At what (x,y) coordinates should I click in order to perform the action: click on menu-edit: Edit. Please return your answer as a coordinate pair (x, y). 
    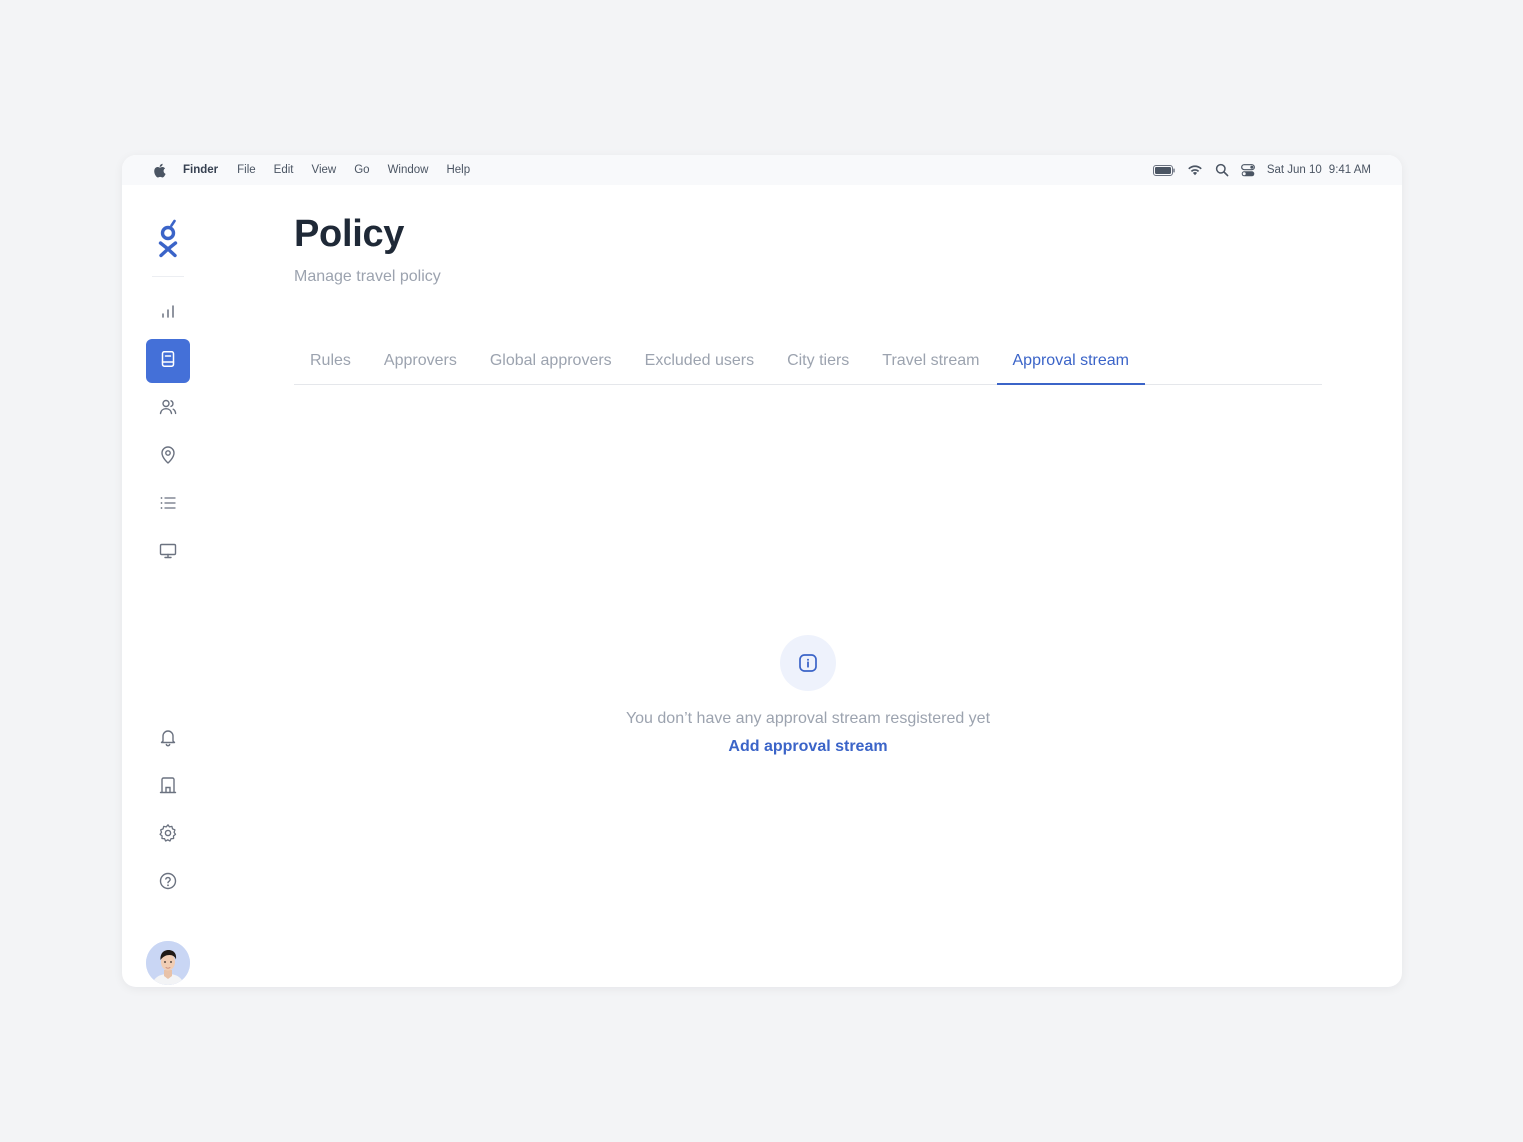
    Looking at the image, I should click on (284, 170).